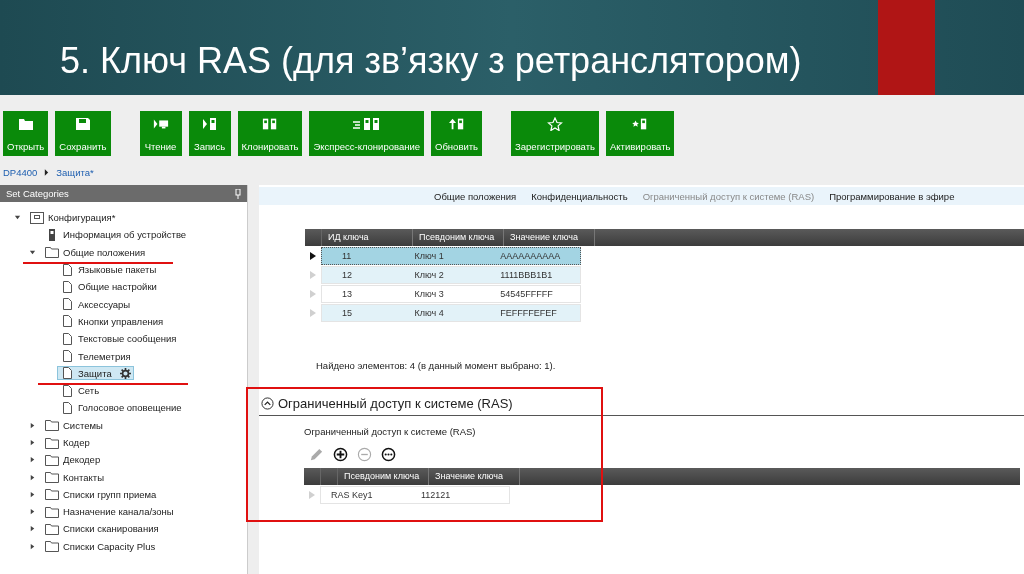 The image size is (1024, 574). What do you see at coordinates (110, 494) in the screenshot?
I see `tree-item-label: Списки групп приема` at bounding box center [110, 494].